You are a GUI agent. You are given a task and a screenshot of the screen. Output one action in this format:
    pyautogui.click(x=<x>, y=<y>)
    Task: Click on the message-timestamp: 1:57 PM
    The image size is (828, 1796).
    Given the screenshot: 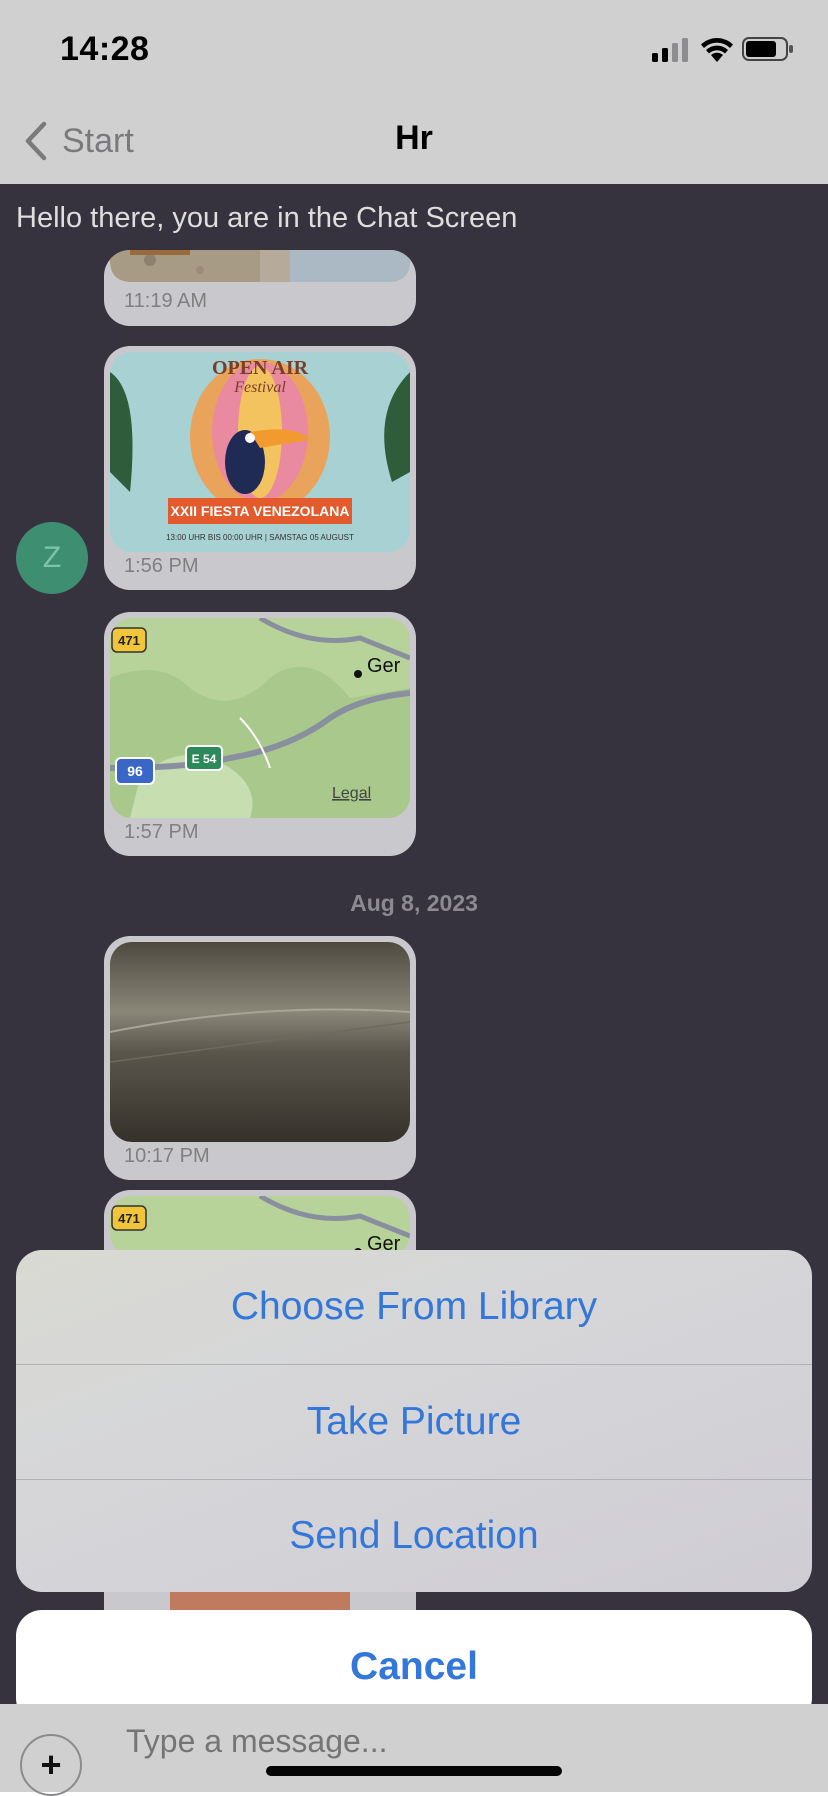 What is the action you would take?
    pyautogui.click(x=161, y=832)
    